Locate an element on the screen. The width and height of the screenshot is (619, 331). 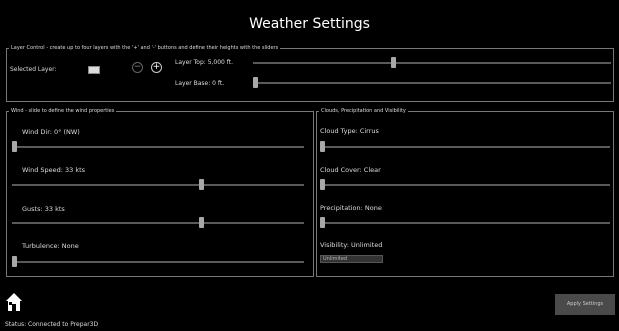
layer-base-slider-thumb is located at coordinates (255, 82).